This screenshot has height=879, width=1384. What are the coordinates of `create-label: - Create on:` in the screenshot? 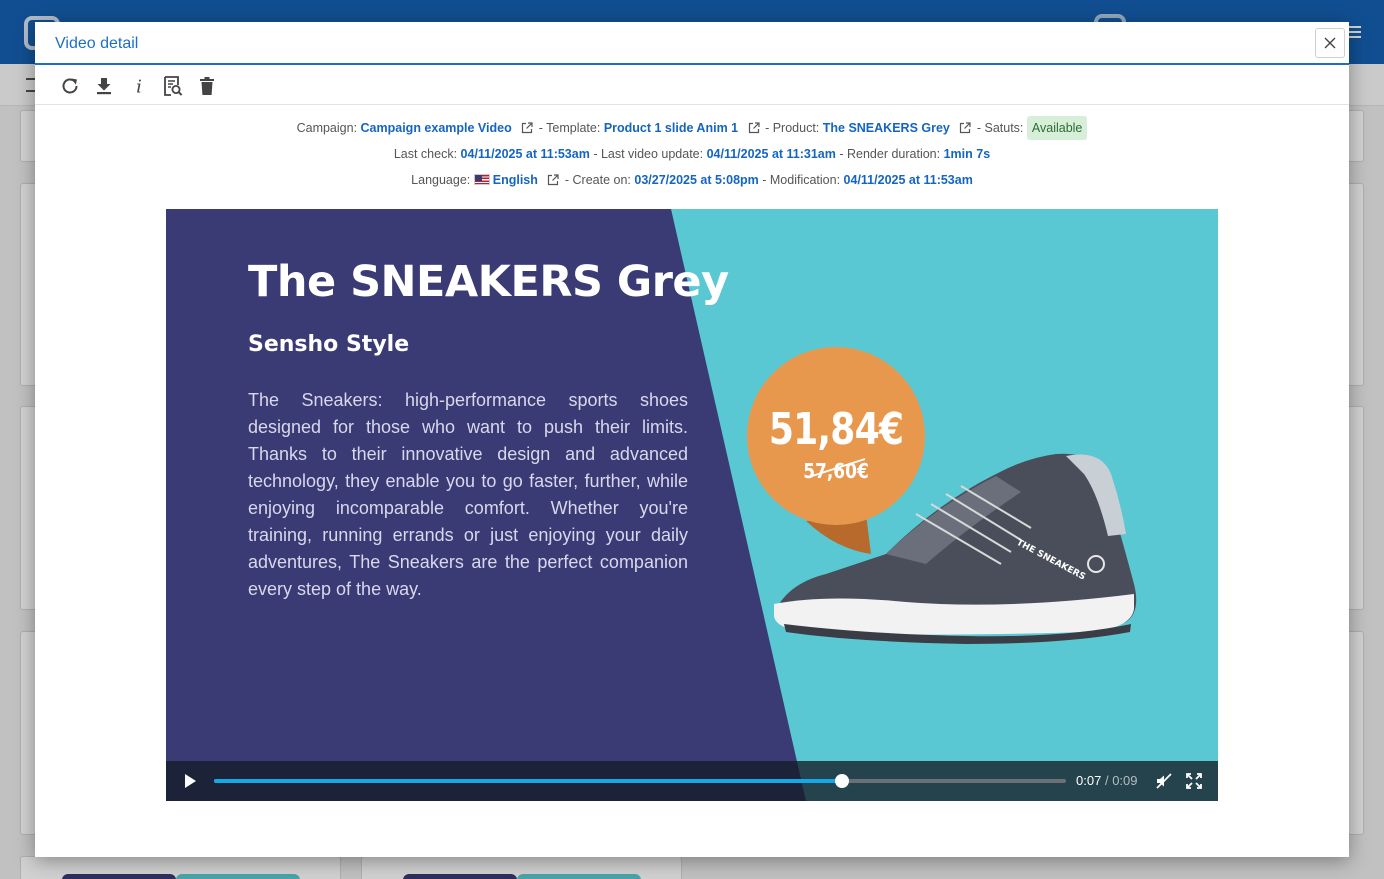 It's located at (597, 180).